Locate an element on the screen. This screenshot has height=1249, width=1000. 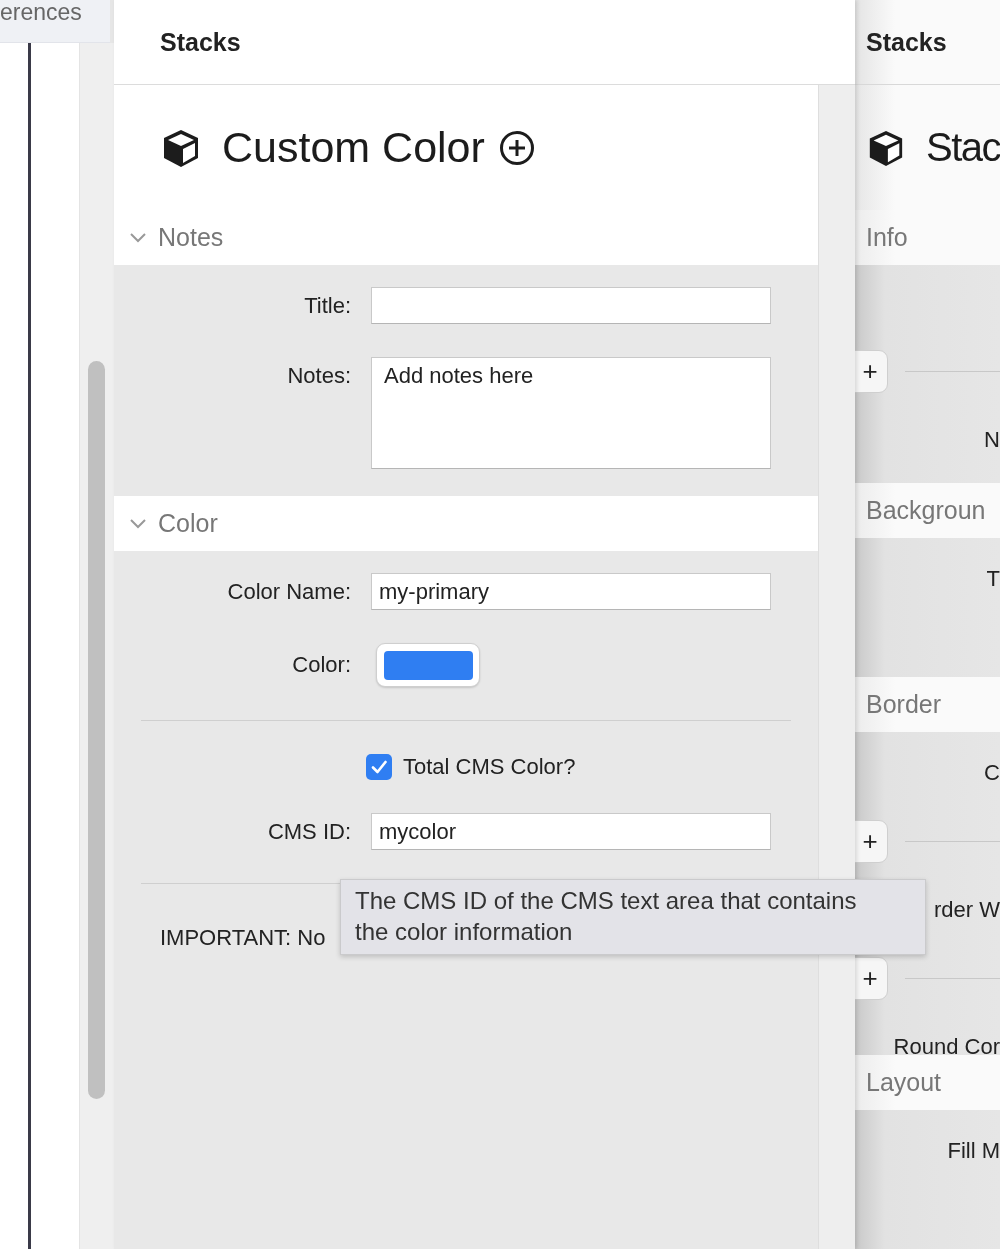
checkbox-label: Total CMS Color? is located at coordinates (489, 767).